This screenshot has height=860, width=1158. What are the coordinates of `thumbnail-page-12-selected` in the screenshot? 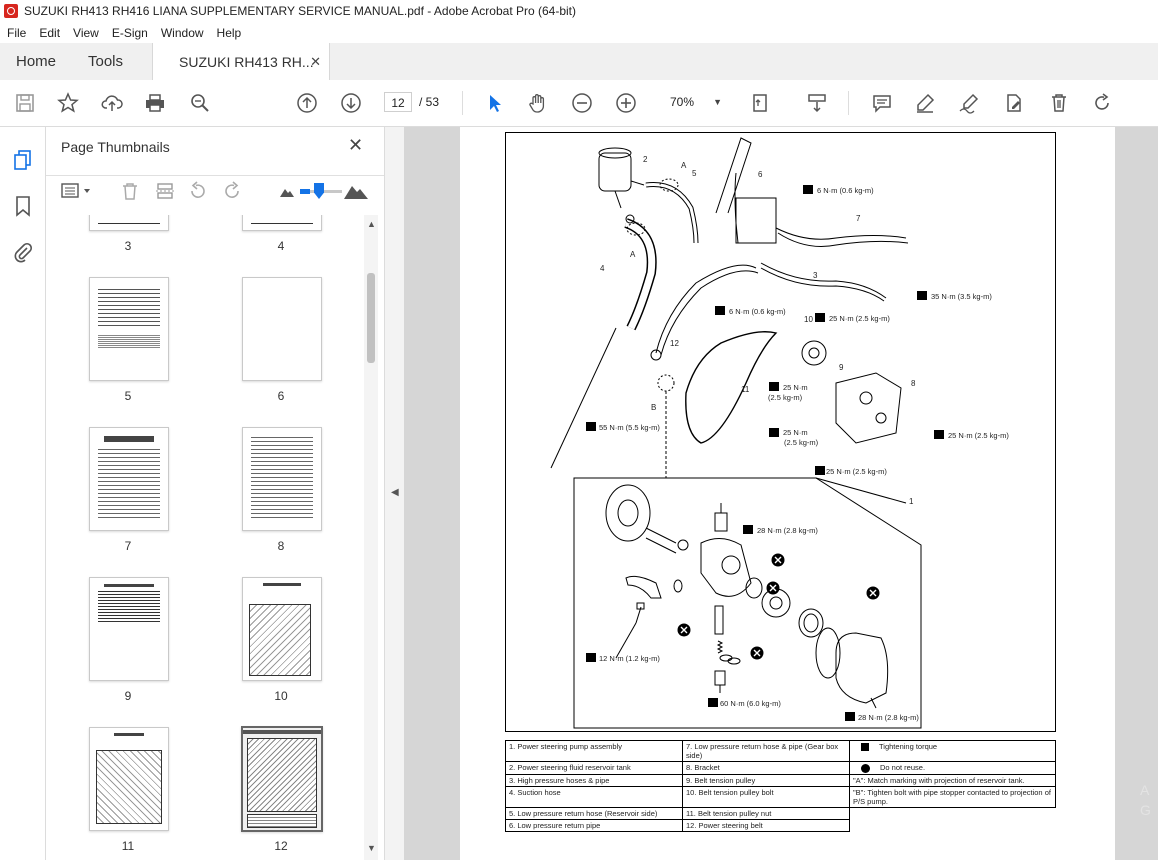 It's located at (282, 779).